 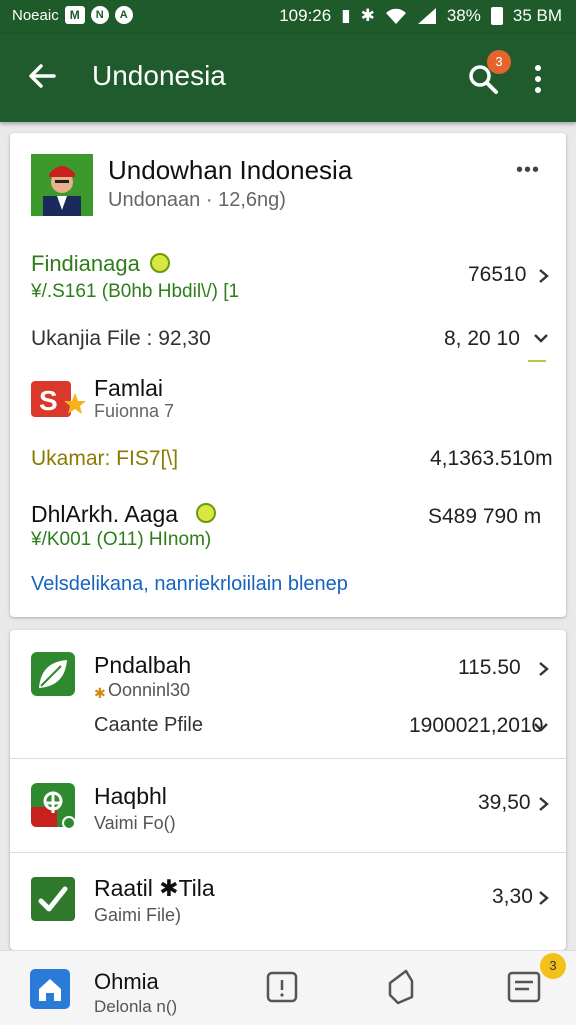 What do you see at coordinates (395, 16) in the screenshot?
I see `wifi-icon` at bounding box center [395, 16].